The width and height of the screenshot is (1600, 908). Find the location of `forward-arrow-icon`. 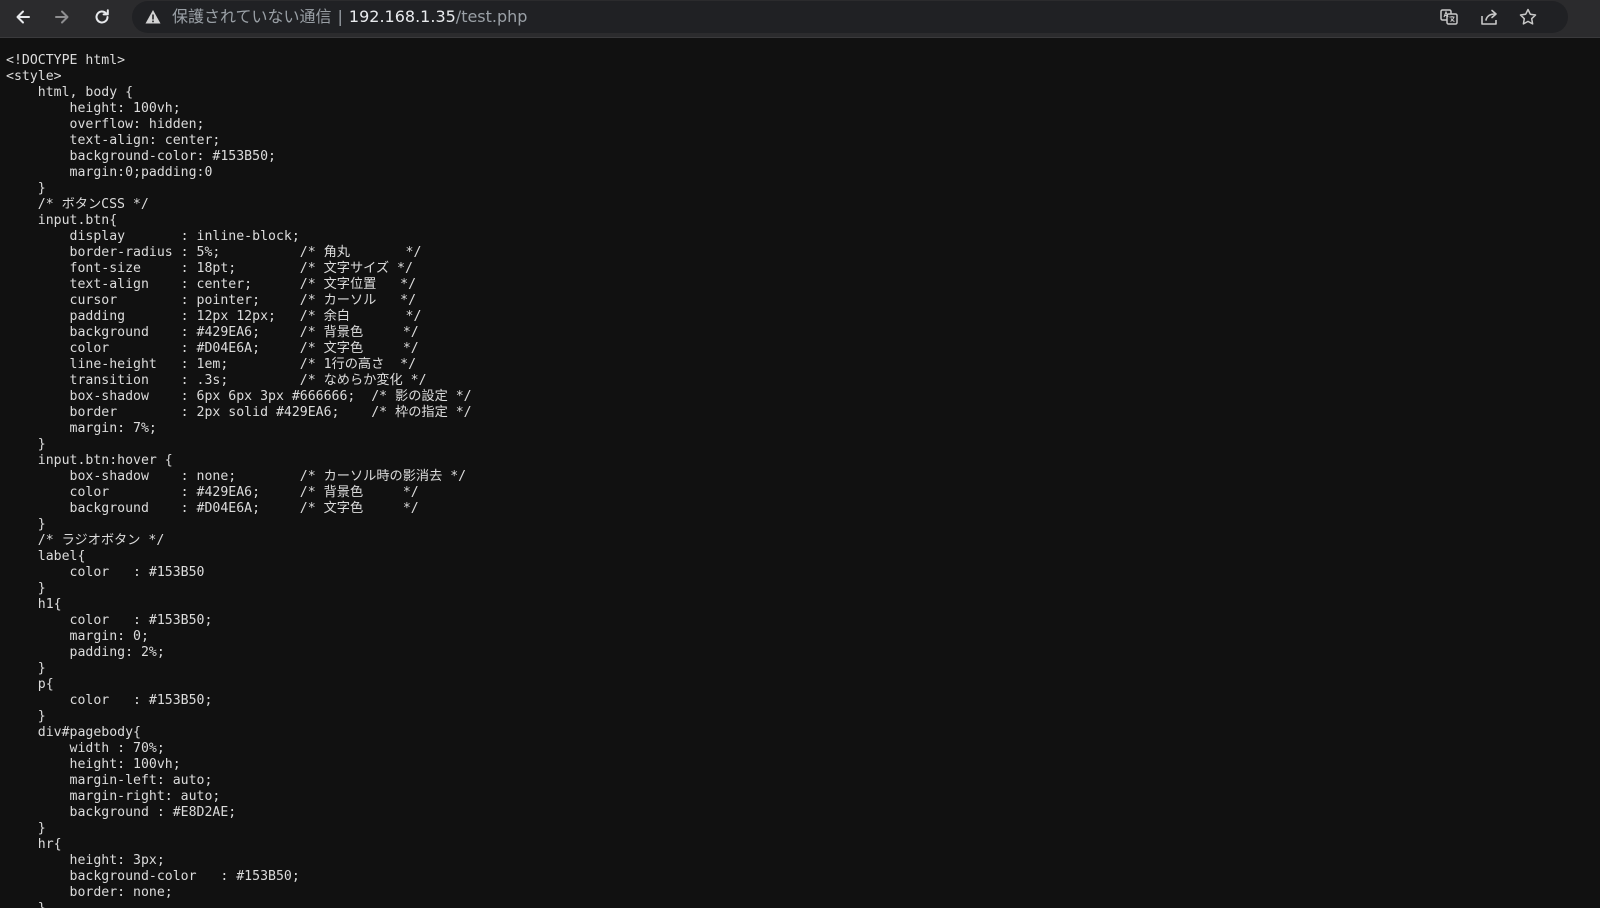

forward-arrow-icon is located at coordinates (62, 17).